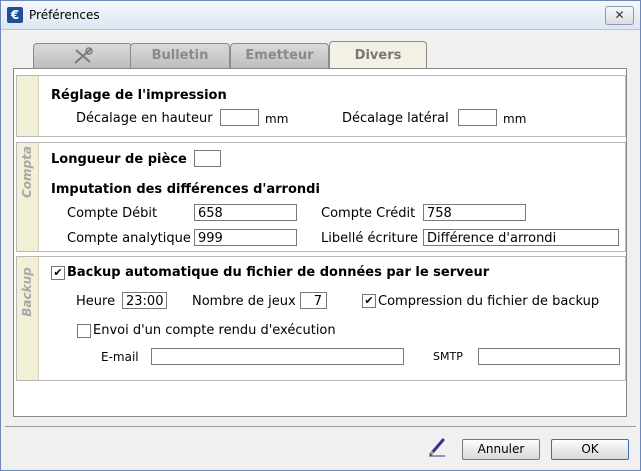 The image size is (641, 471). Describe the element at coordinates (395, 118) in the screenshot. I see `offset-side-label: Décalage latéral` at that location.